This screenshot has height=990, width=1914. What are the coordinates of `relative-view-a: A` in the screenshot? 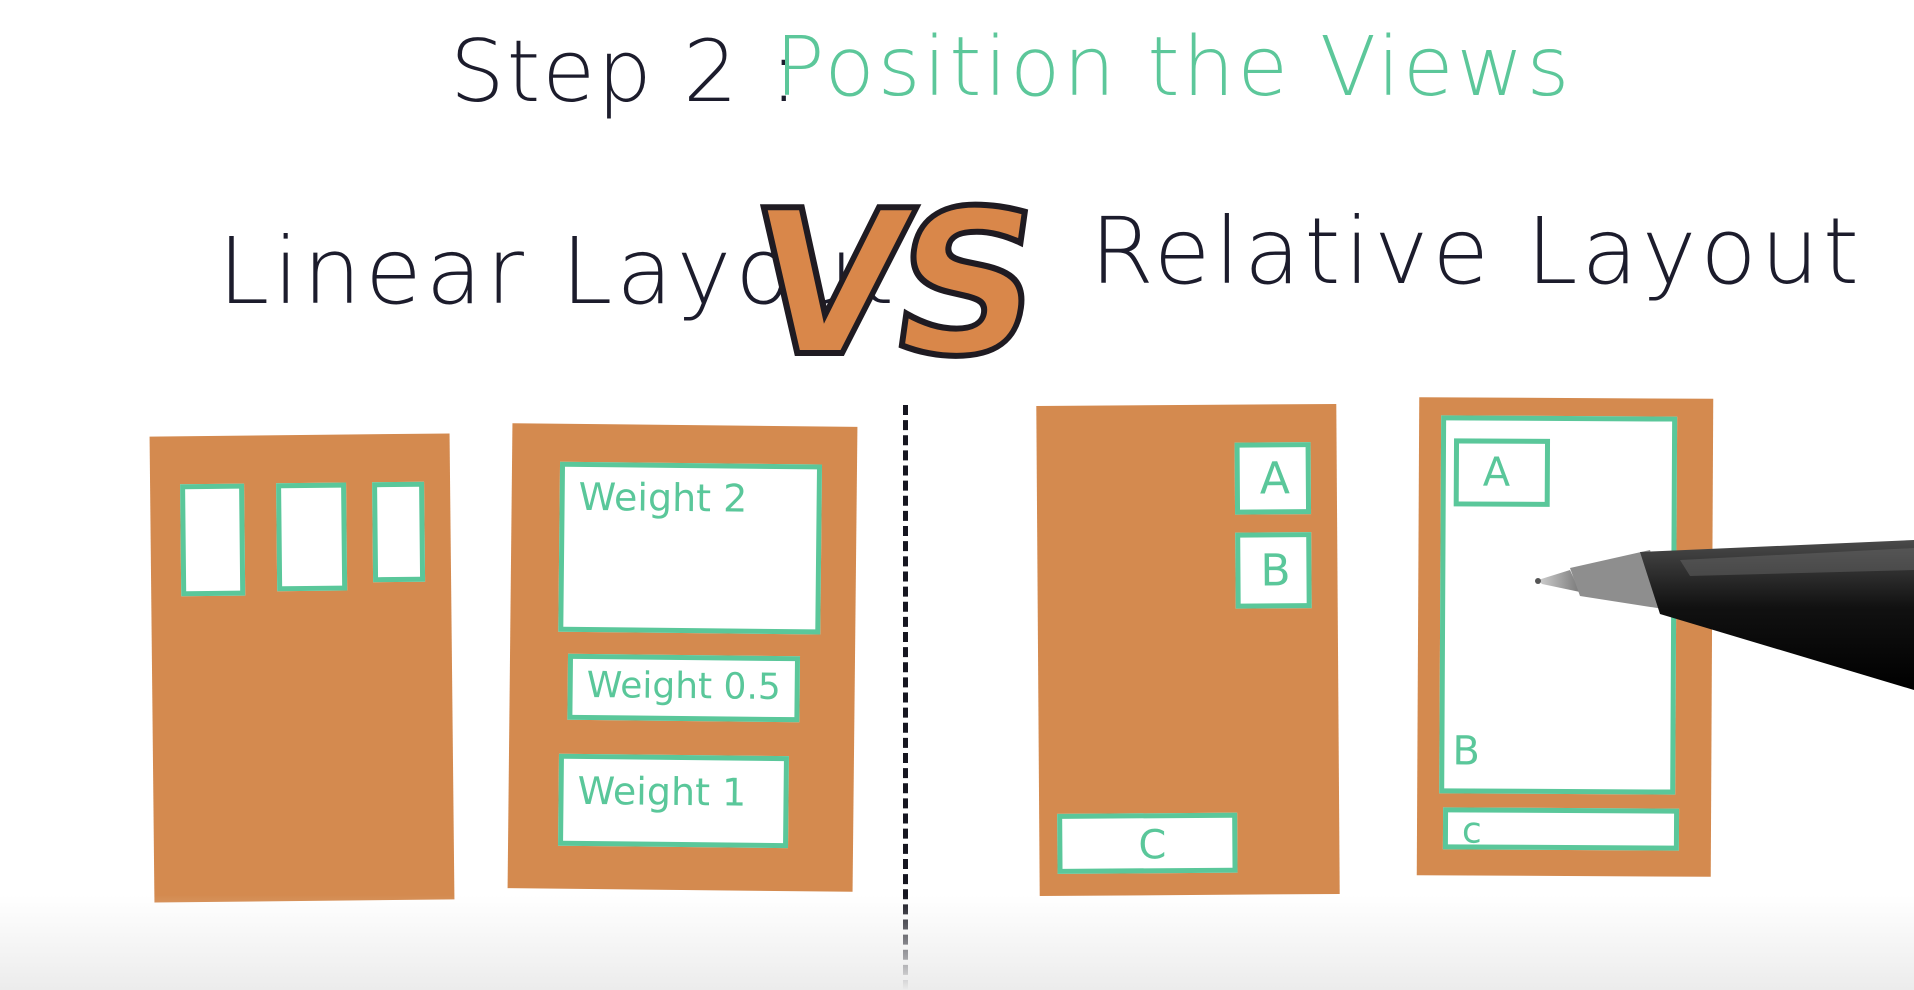 It's located at (1273, 478).